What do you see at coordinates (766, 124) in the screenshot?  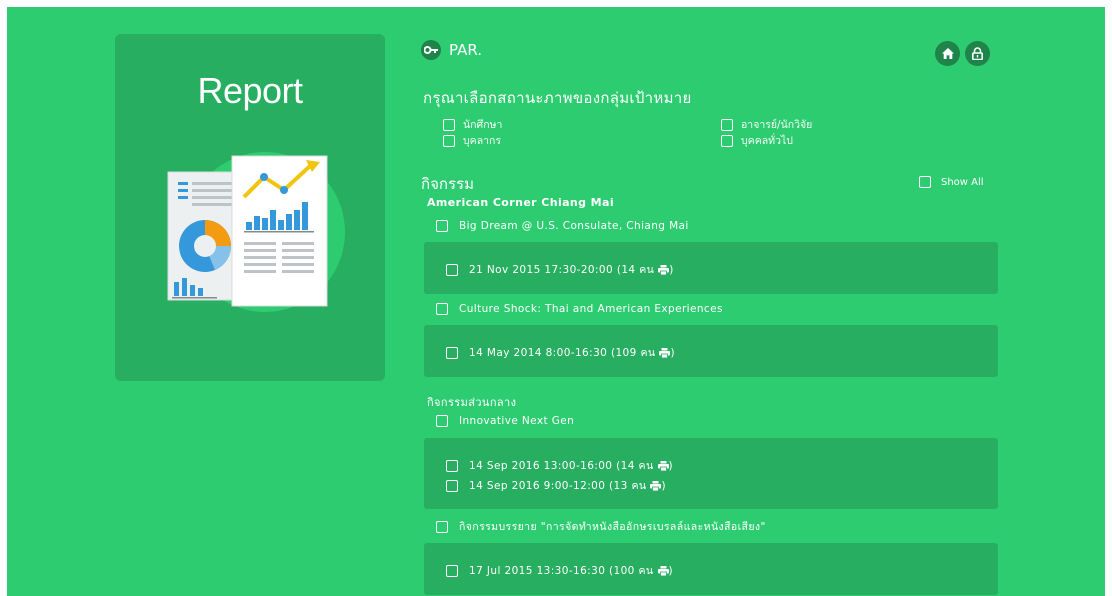 I see `option-lecturer-researcher: อาจารย์/นักวิจัย` at bounding box center [766, 124].